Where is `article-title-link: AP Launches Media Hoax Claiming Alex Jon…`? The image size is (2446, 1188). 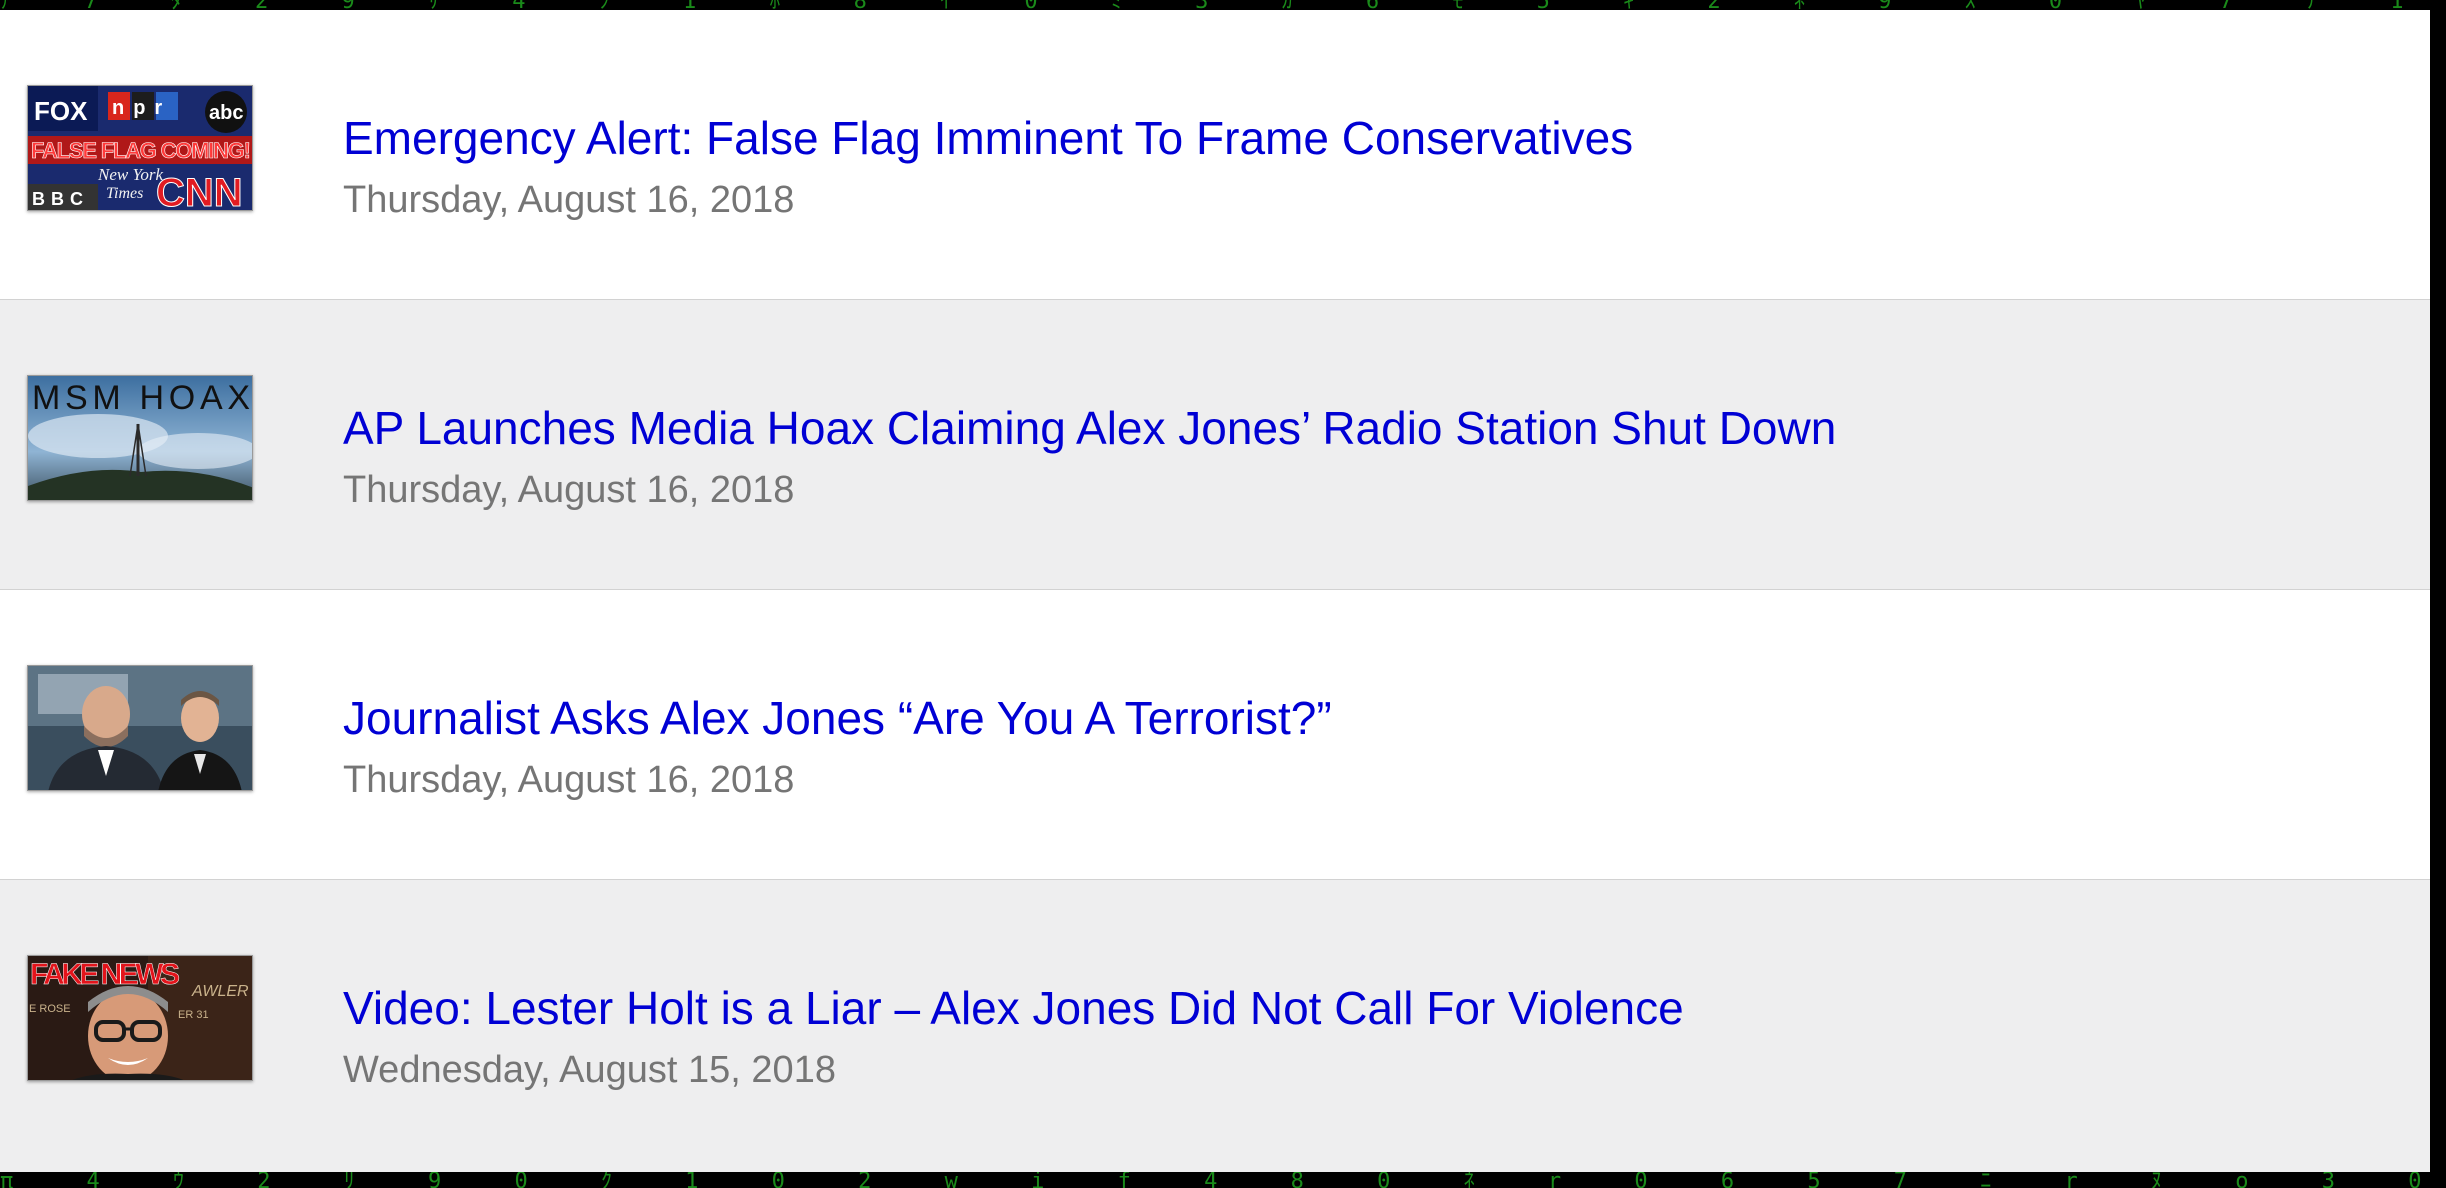
article-title-link: AP Launches Media Hoax Claiming Alex Jon… is located at coordinates (1343, 428).